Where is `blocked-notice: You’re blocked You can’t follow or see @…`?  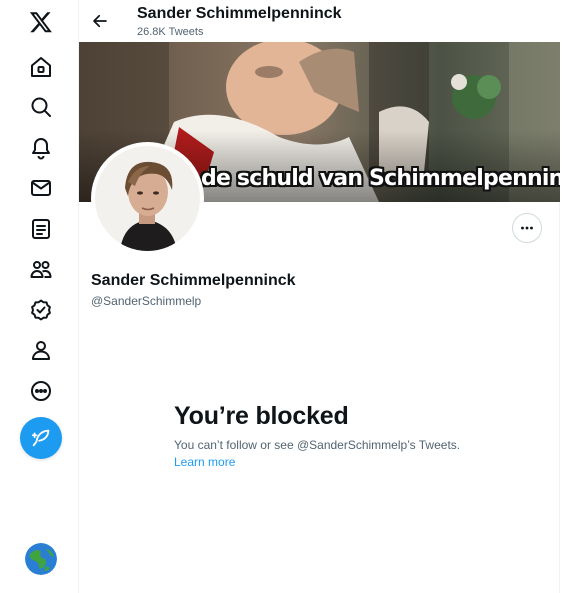
blocked-notice: You’re blocked You can’t follow or see @… is located at coordinates (324, 436).